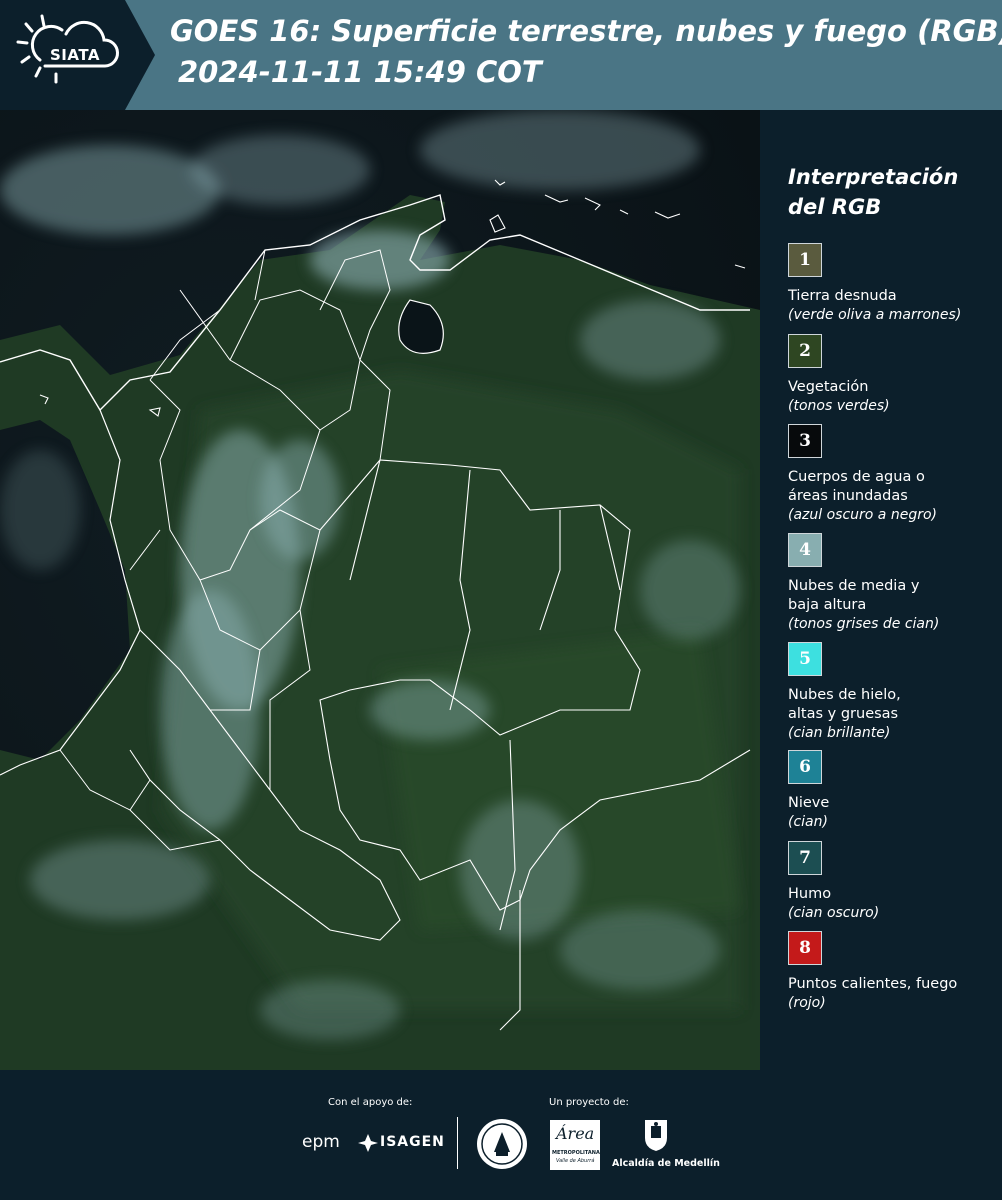 The image size is (1002, 1200). I want to click on legend-swatch-5: 5, so click(805, 659).